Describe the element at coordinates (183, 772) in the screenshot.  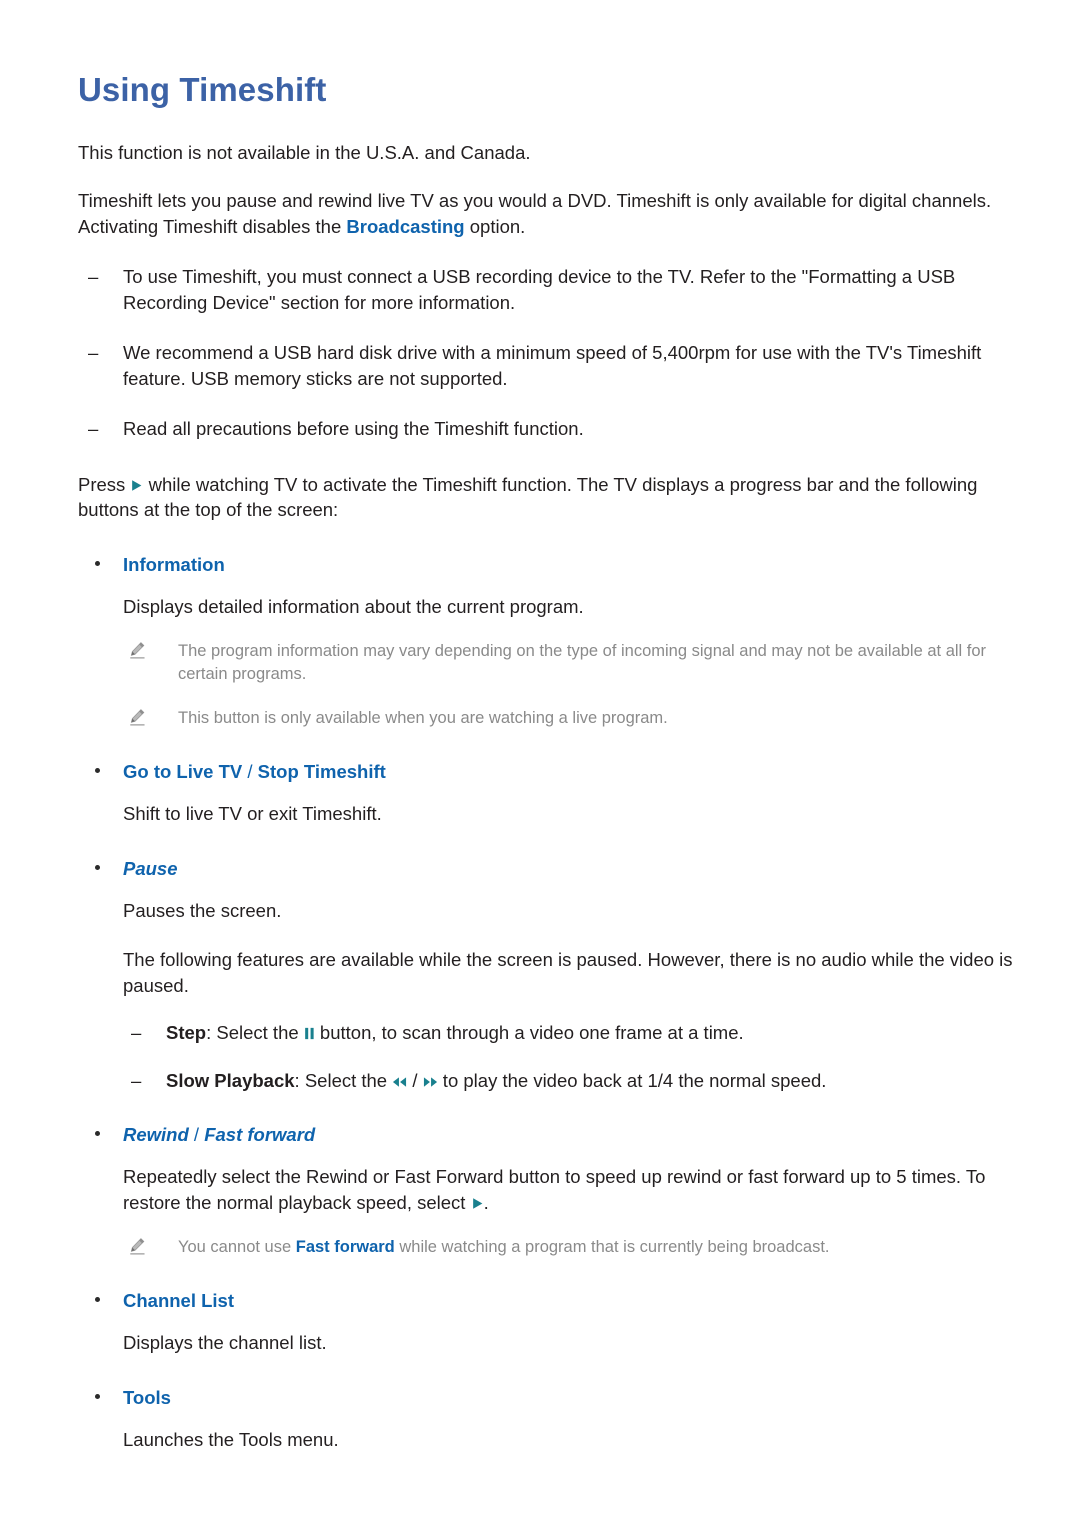
I see `section-label: Go to Live TV` at that location.